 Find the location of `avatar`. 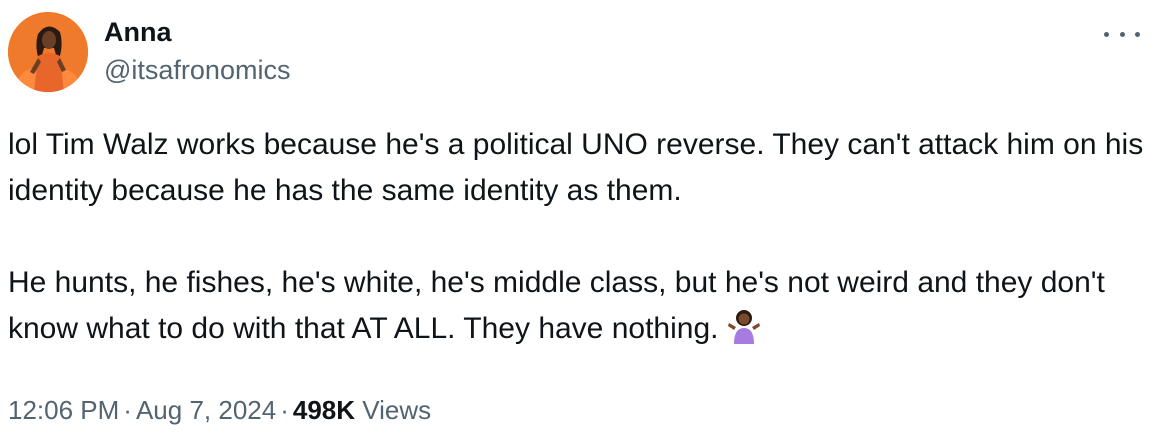

avatar is located at coordinates (48, 52).